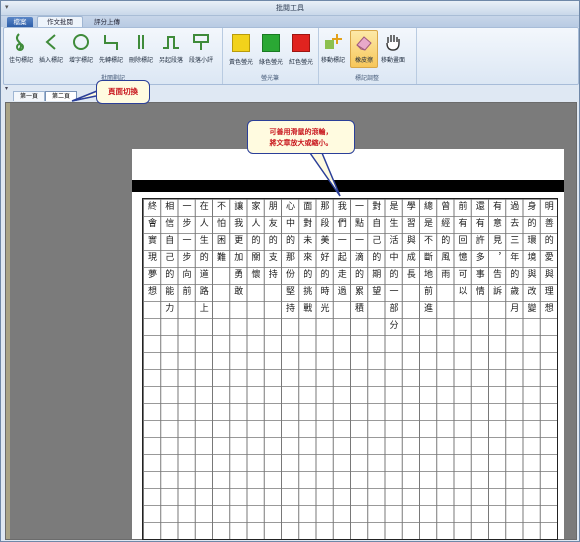 The height and width of the screenshot is (542, 580). What do you see at coordinates (301, 142) in the screenshot?
I see `zoom-hint-line-2: 將文章放大或縮小。` at bounding box center [301, 142].